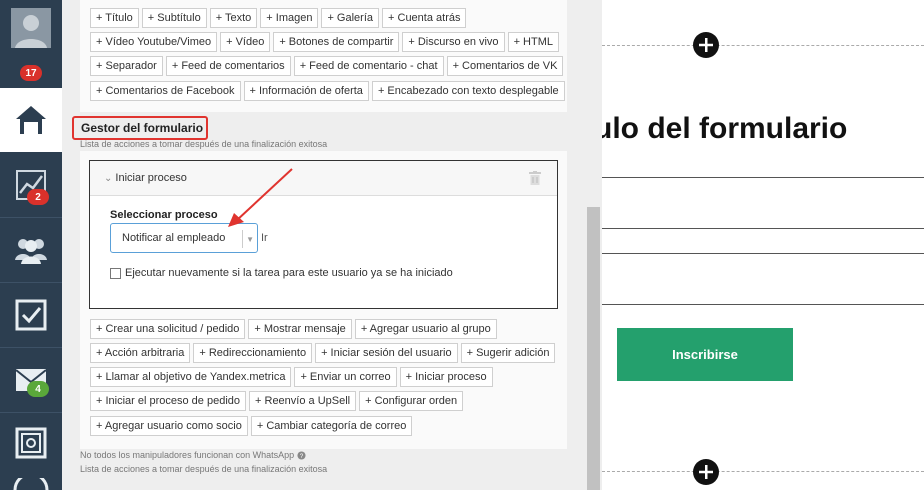 The height and width of the screenshot is (490, 924). Describe the element at coordinates (725, 128) in the screenshot. I see `form-title: ulo del formulario` at that location.